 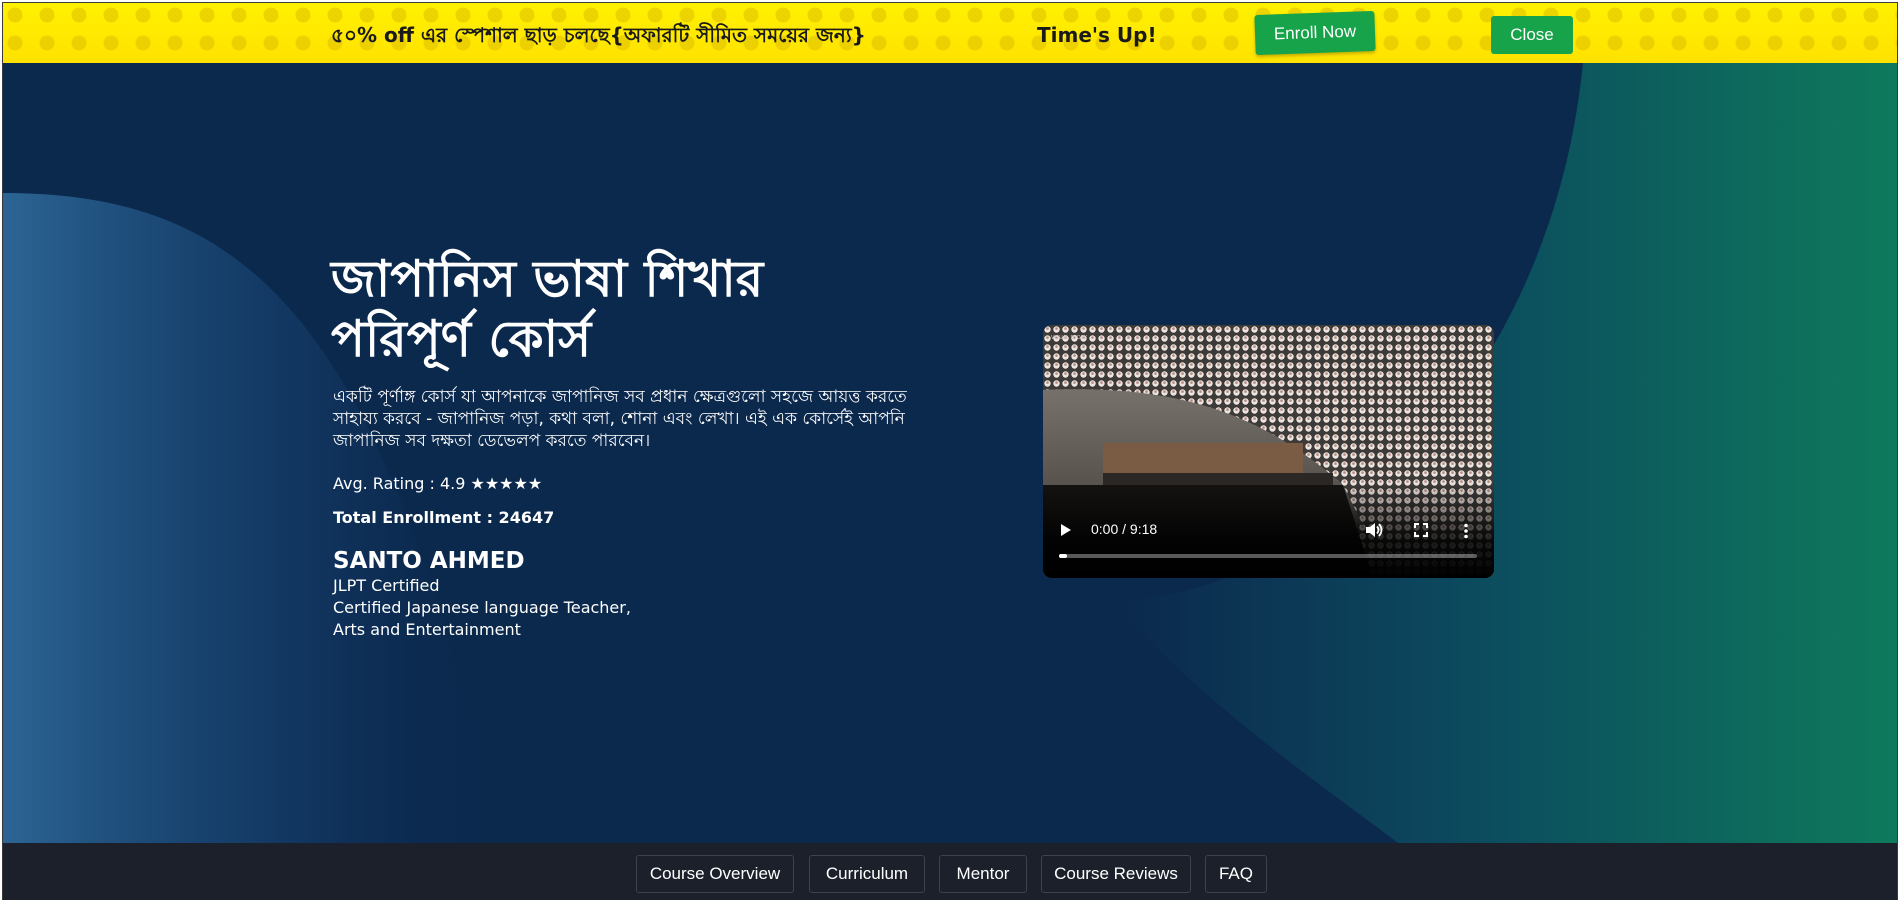 What do you see at coordinates (438, 483) in the screenshot?
I see `average-rating: Avg. Rating : 4.9 ★★★★★` at bounding box center [438, 483].